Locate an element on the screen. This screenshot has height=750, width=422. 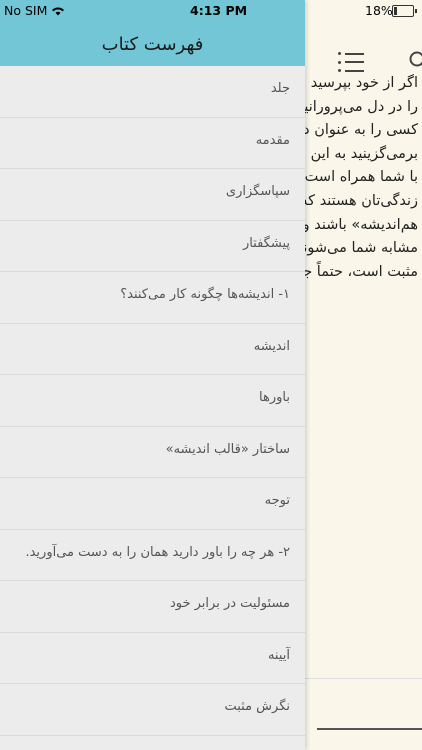
carrier-text: No SIM is located at coordinates (26, 10).